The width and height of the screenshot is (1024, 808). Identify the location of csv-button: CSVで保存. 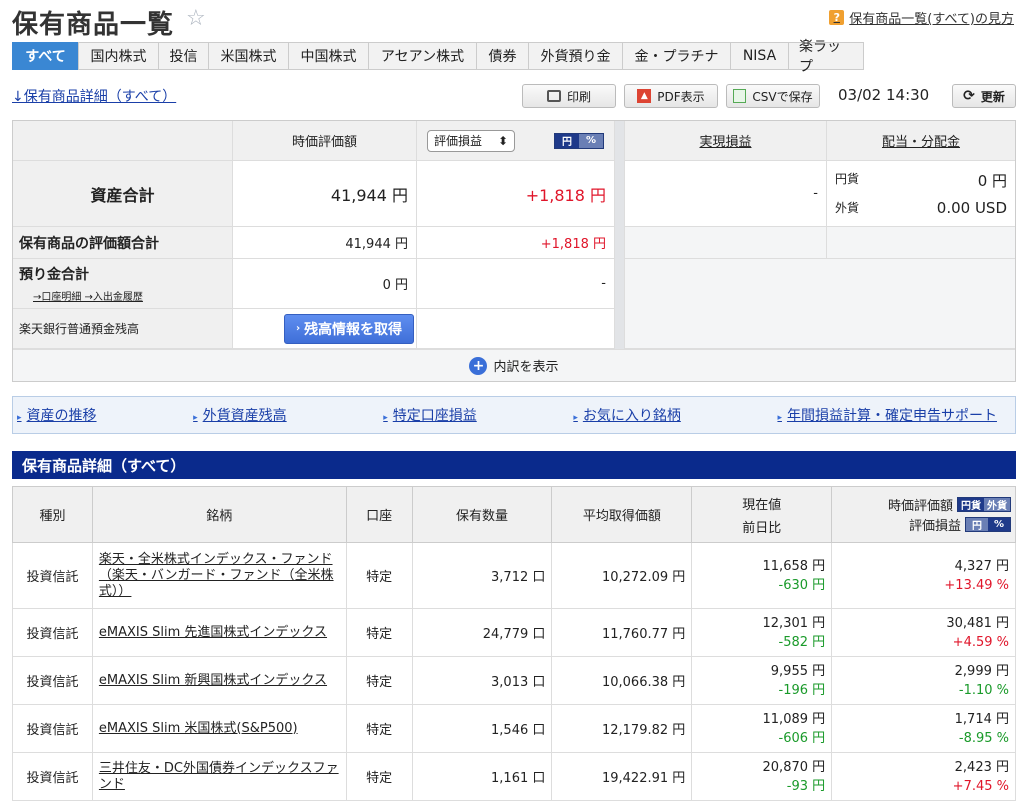
(773, 96).